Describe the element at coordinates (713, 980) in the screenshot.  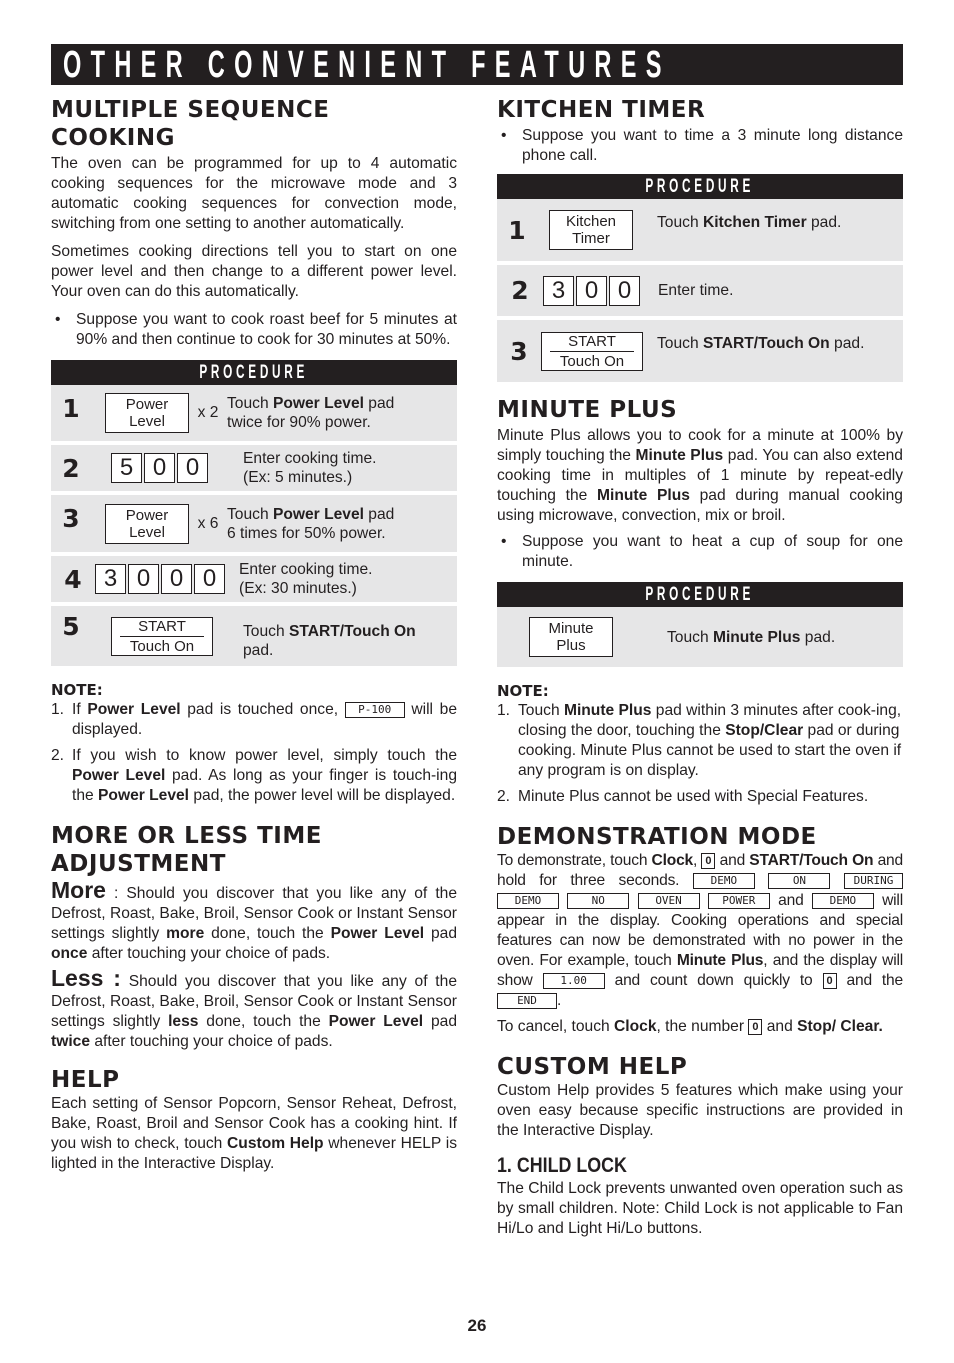
I see `text: and count down quickly to` at that location.